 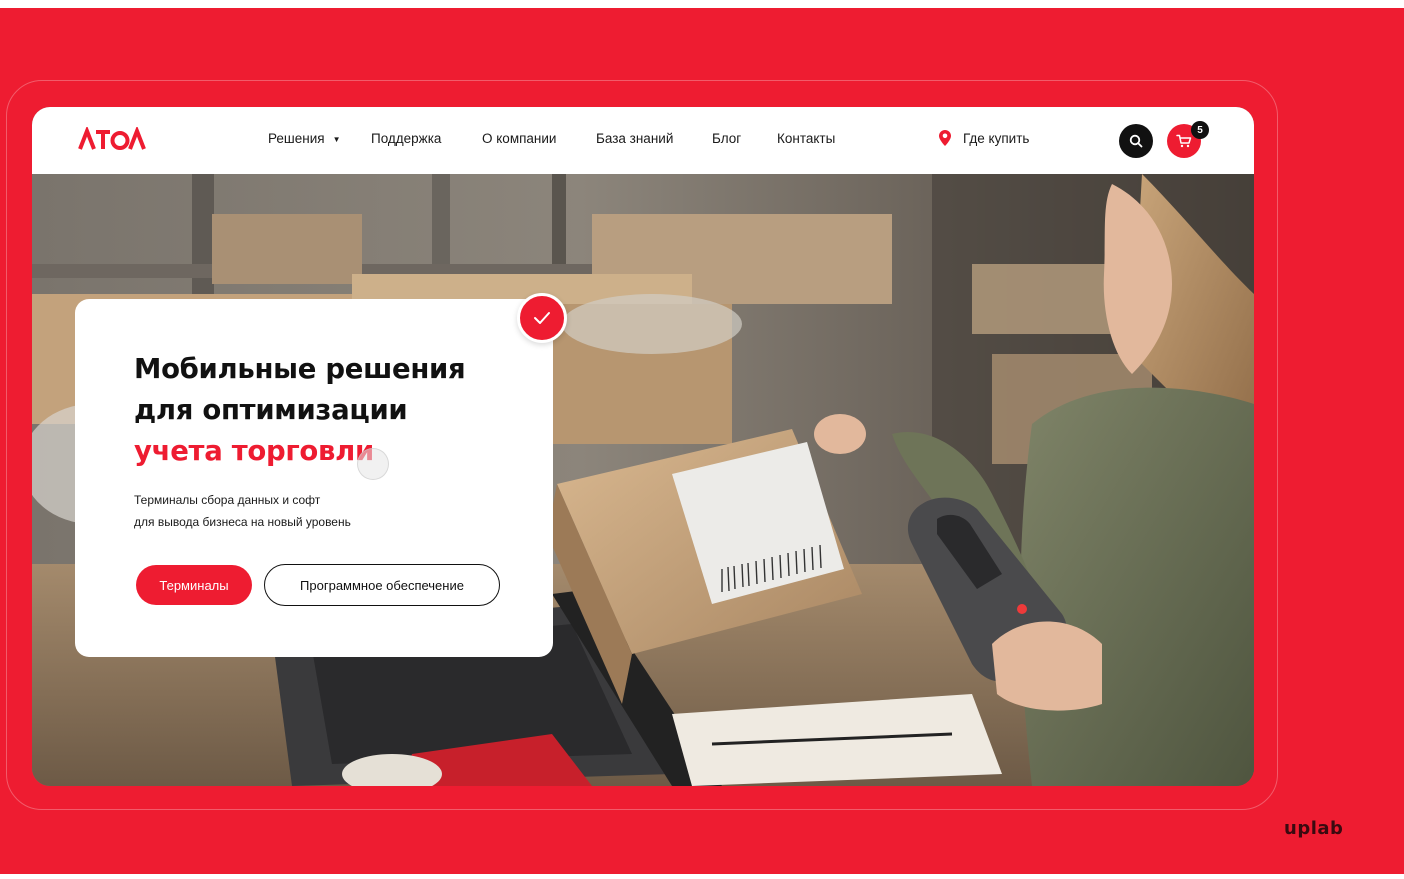 What do you see at coordinates (242, 522) in the screenshot?
I see `hero-subtitle-line-2: для вывода бизнеса на новый уровень` at bounding box center [242, 522].